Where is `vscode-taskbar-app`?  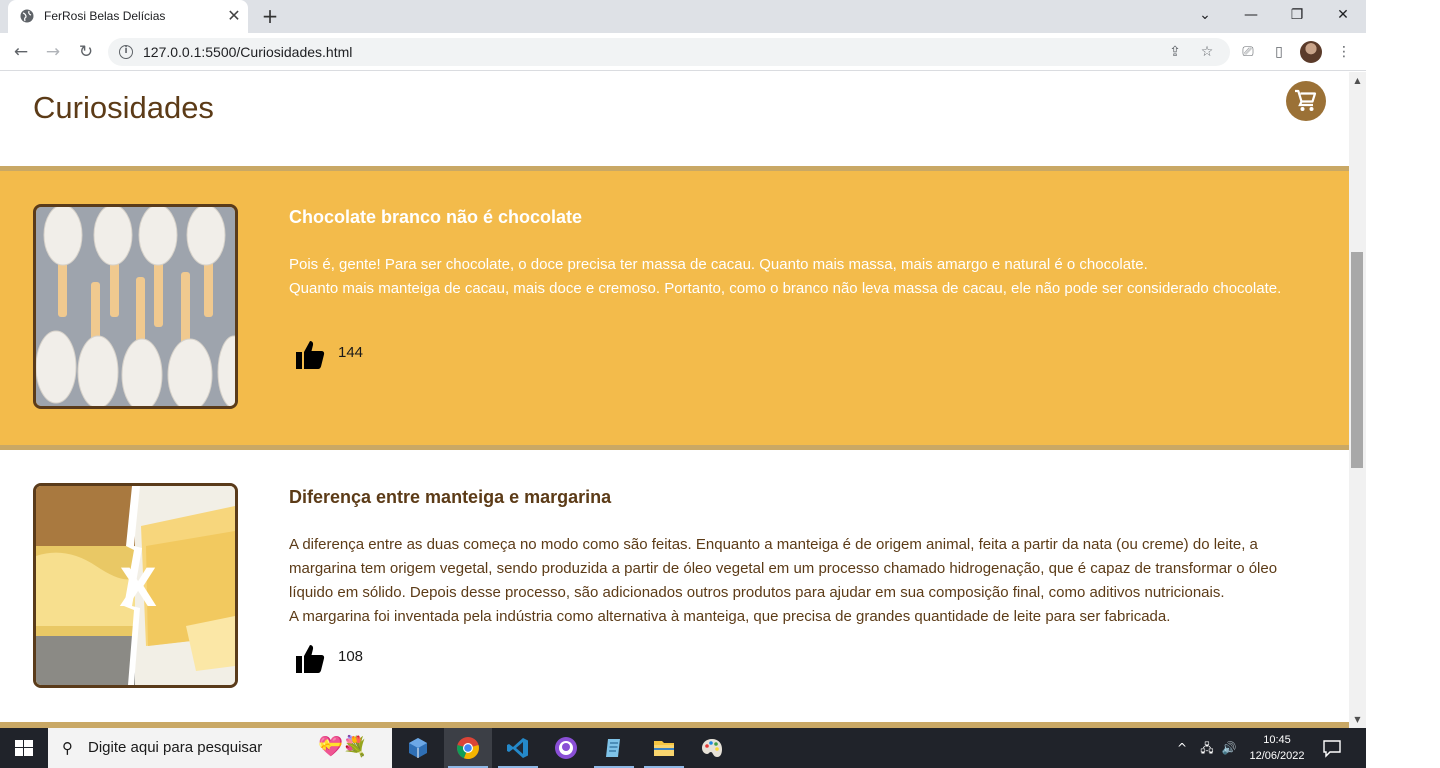 vscode-taskbar-app is located at coordinates (518, 748).